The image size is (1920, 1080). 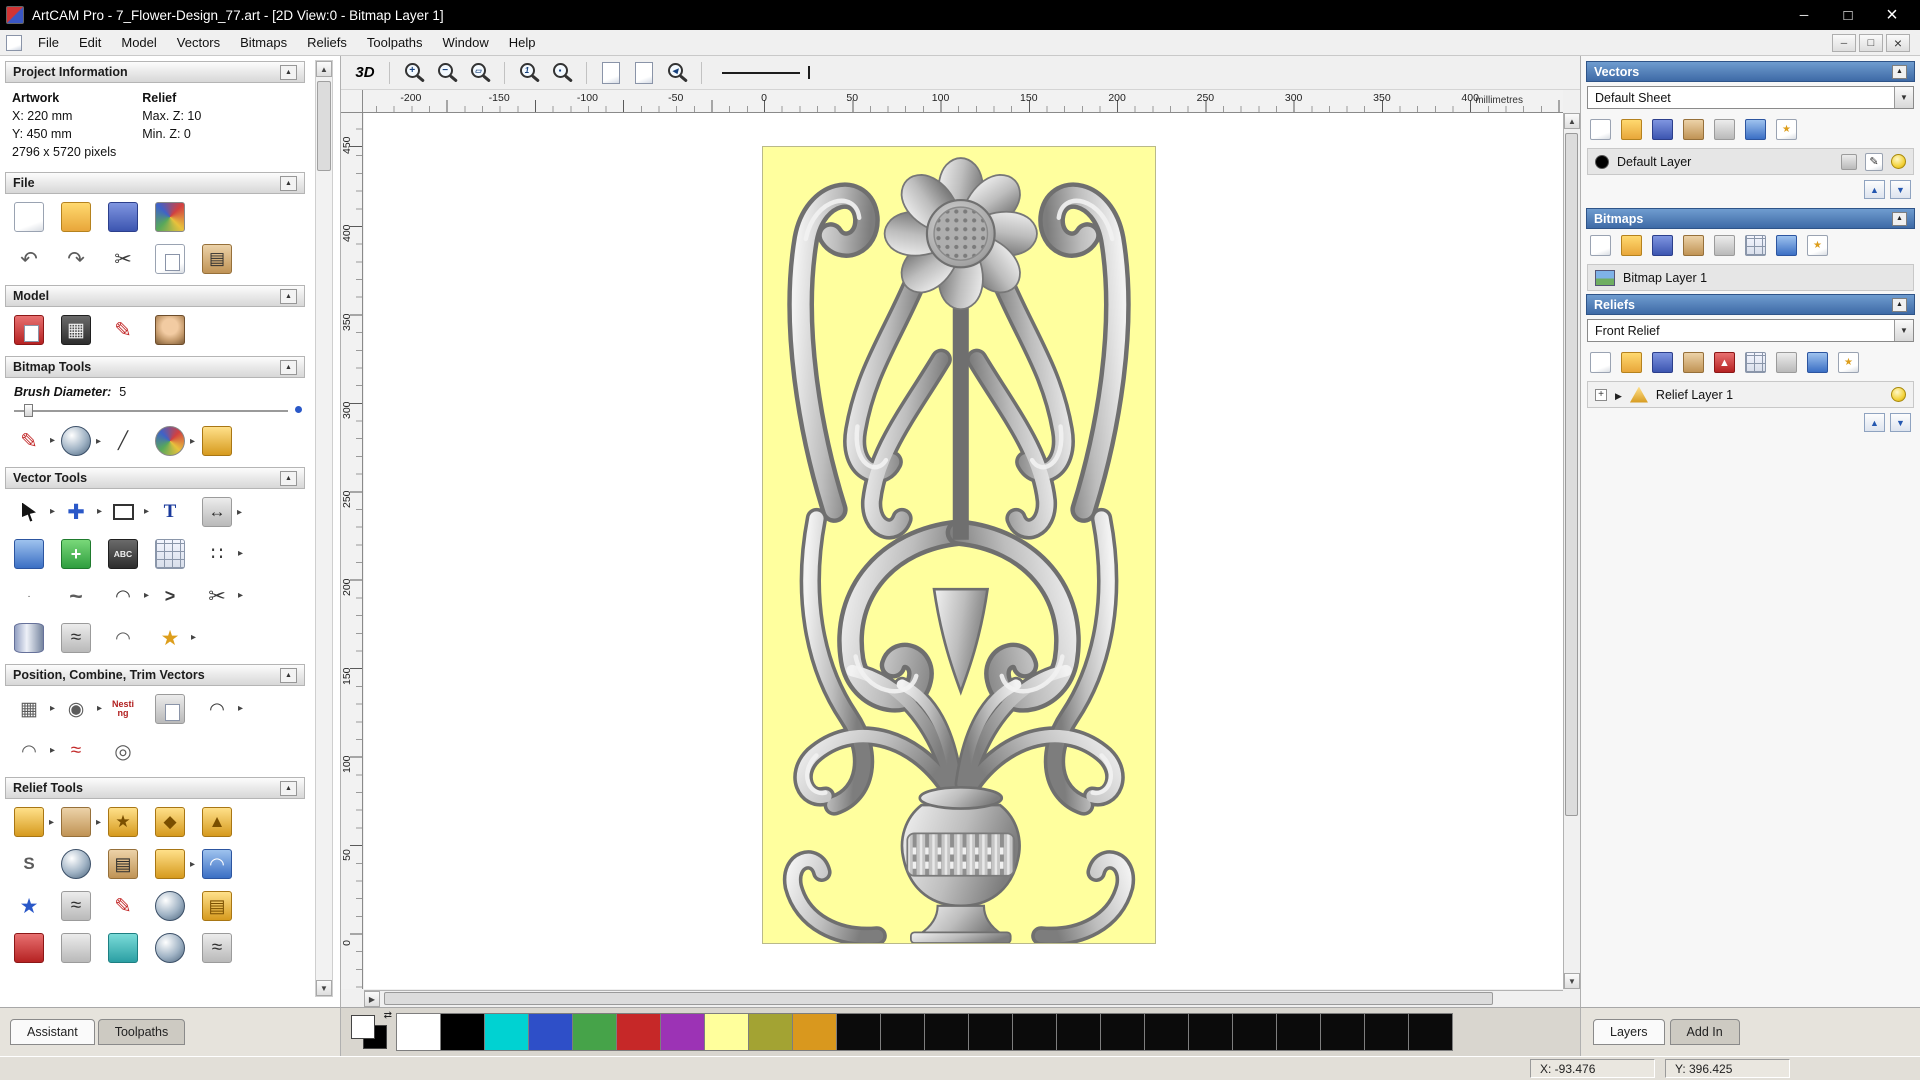 I want to click on cut-icon, so click(x=123, y=259).